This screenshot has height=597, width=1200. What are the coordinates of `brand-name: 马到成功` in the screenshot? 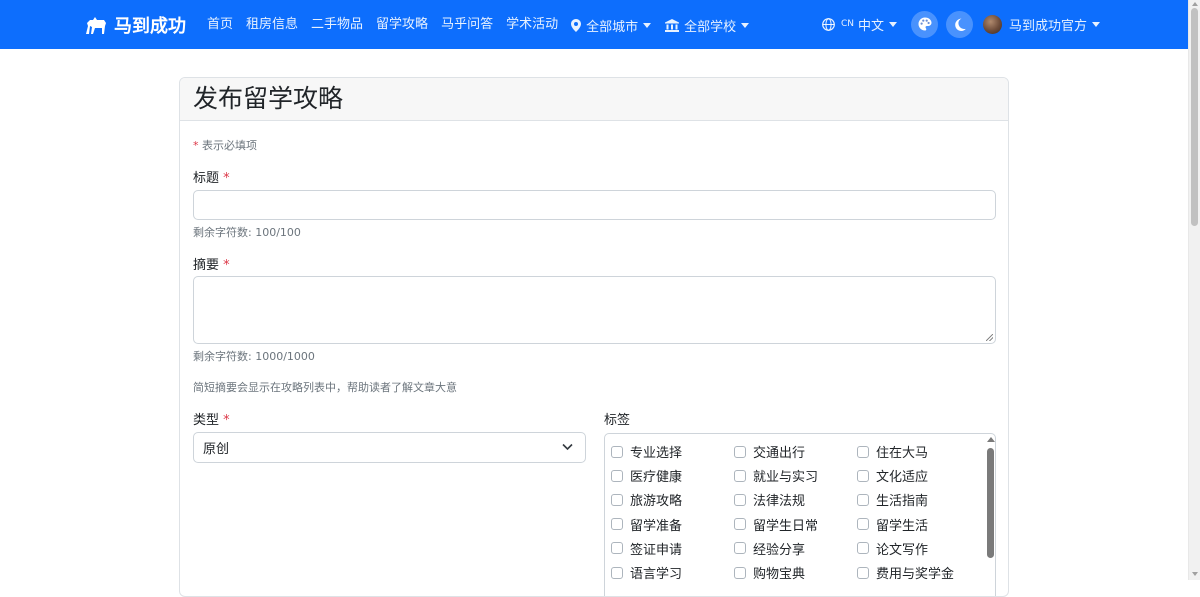 It's located at (150, 26).